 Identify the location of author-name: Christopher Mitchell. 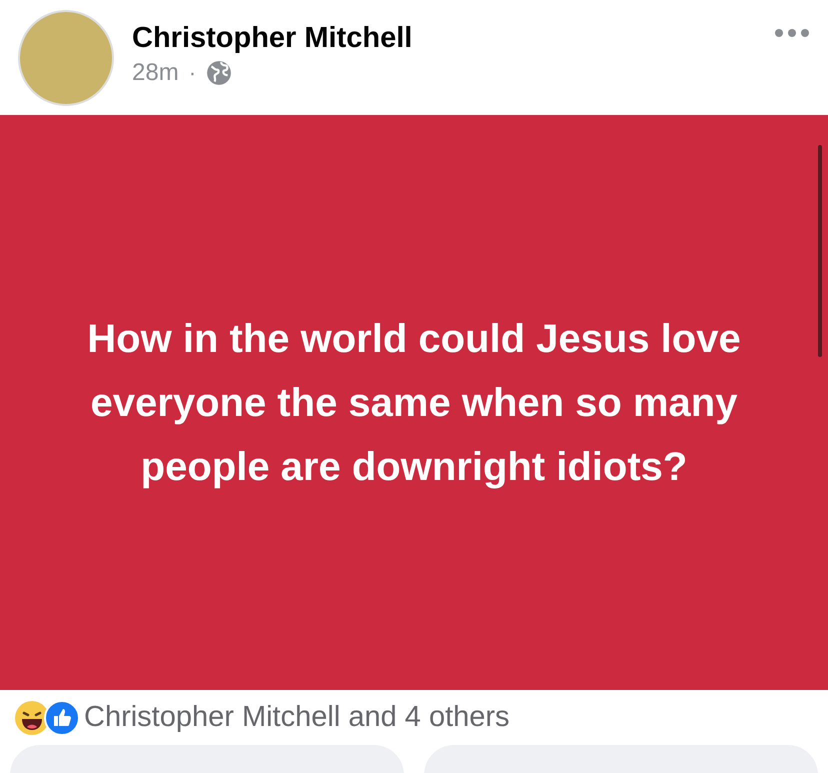
(453, 38).